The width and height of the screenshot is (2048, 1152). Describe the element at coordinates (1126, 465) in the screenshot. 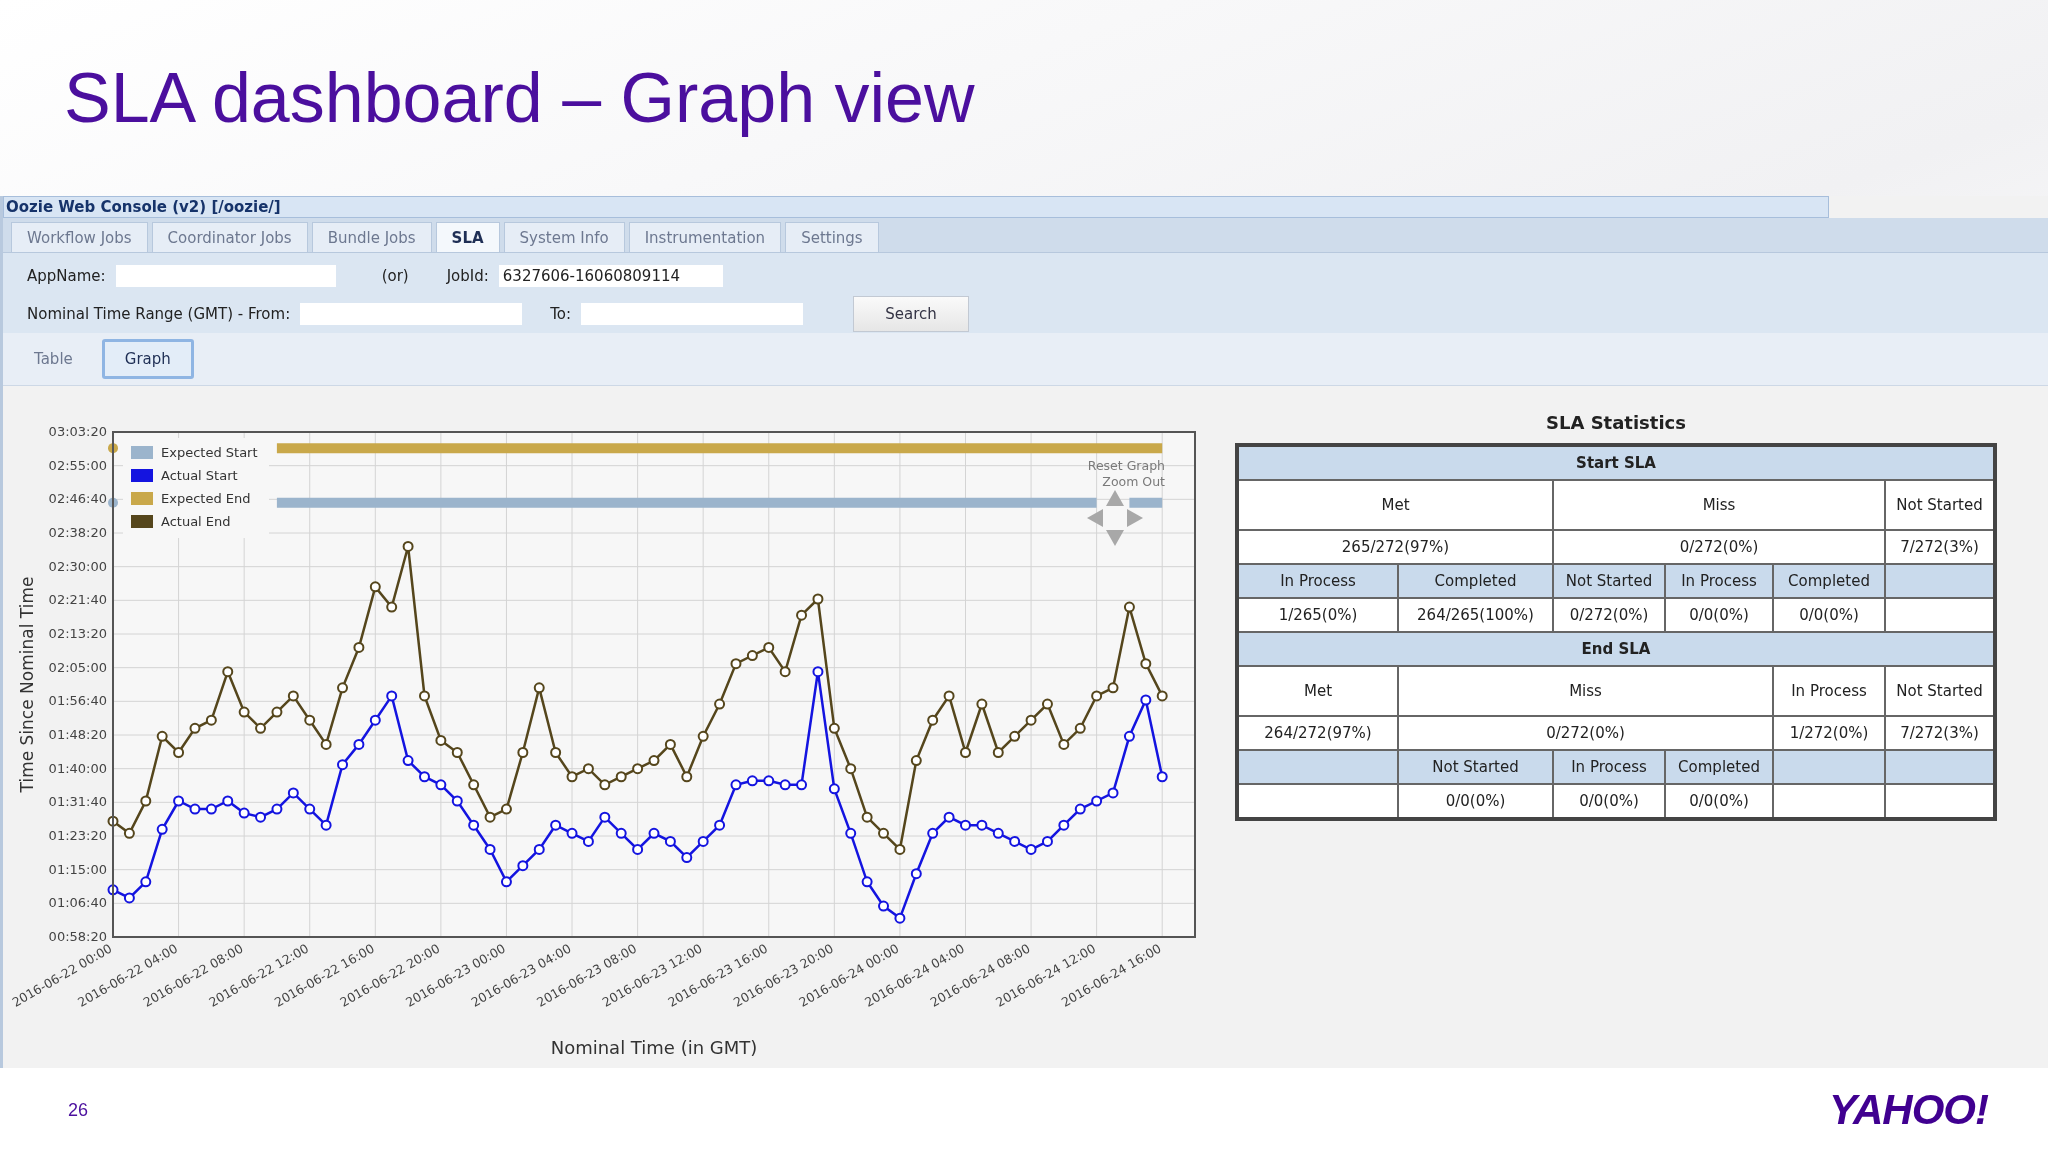

I see `graph-control-link: Reset Graph` at that location.